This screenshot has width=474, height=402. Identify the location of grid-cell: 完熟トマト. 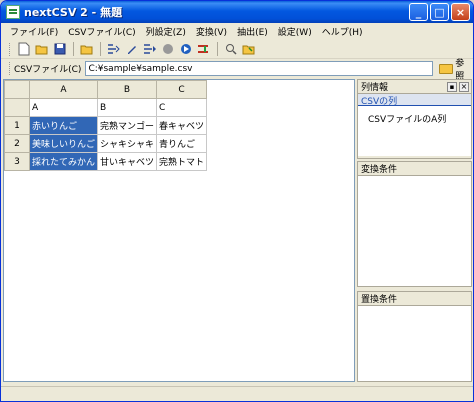
(182, 161).